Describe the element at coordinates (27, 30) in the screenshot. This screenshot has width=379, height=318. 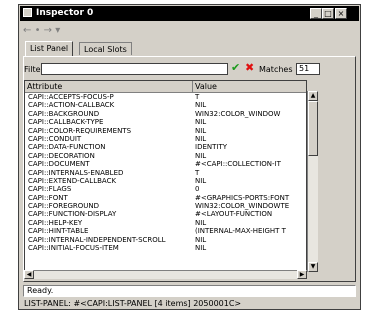
I see `back-arrow-icon: ←` at that location.